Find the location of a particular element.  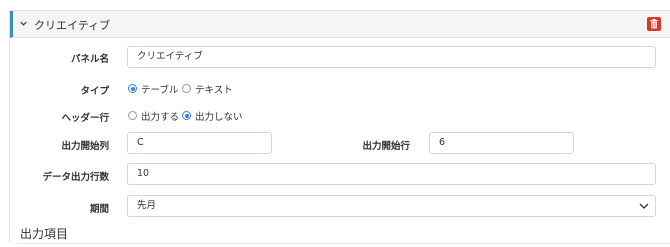

header-row-option-output-label: 出力する is located at coordinates (160, 116).